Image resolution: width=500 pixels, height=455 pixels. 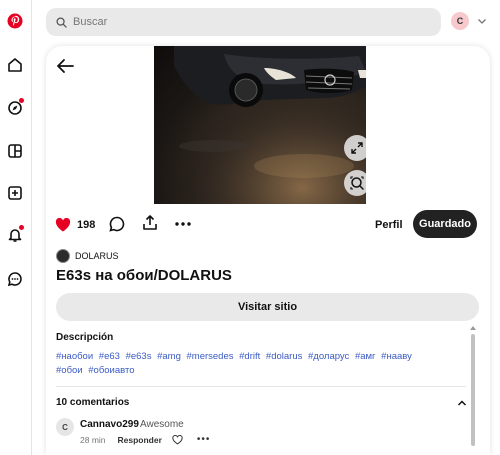 What do you see at coordinates (109, 424) in the screenshot?
I see `commenter-name: Cannavo299` at bounding box center [109, 424].